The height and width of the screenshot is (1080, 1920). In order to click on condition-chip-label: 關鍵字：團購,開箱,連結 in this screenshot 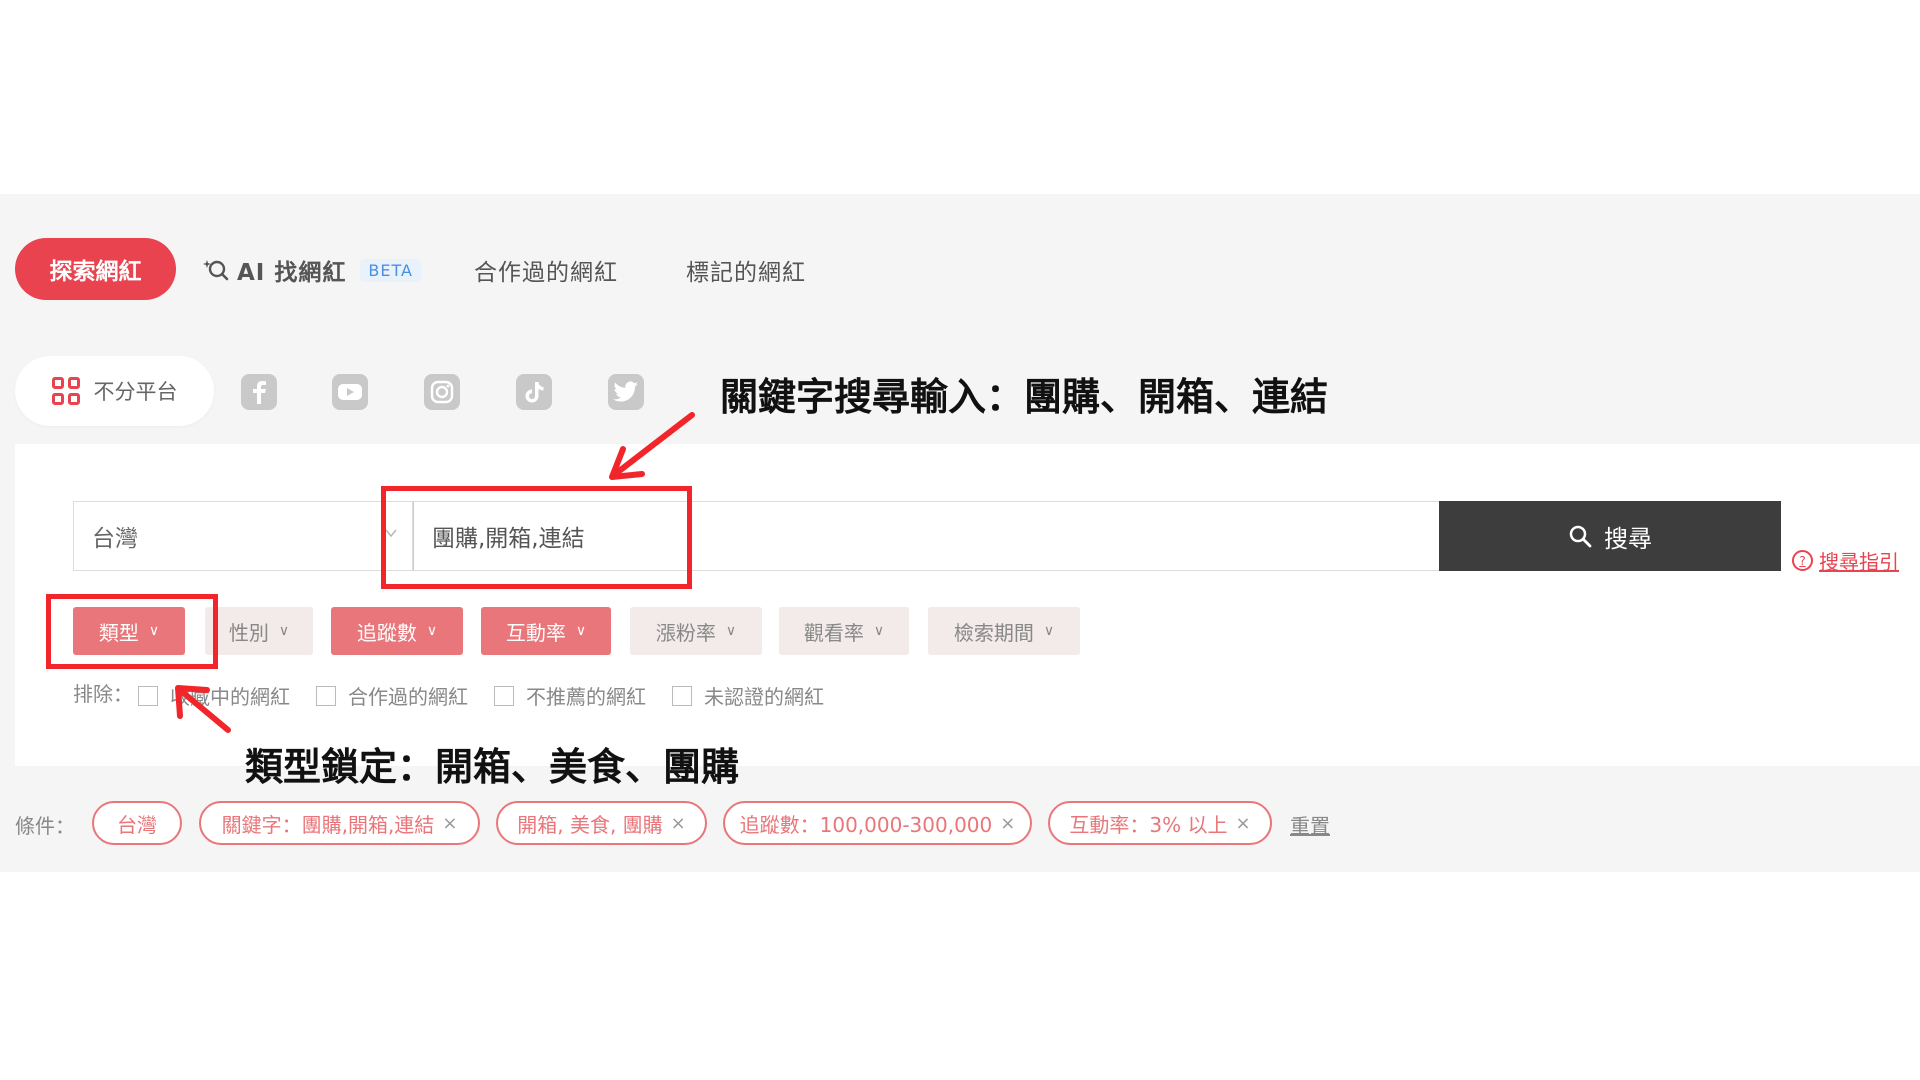, I will do `click(328, 824)`.